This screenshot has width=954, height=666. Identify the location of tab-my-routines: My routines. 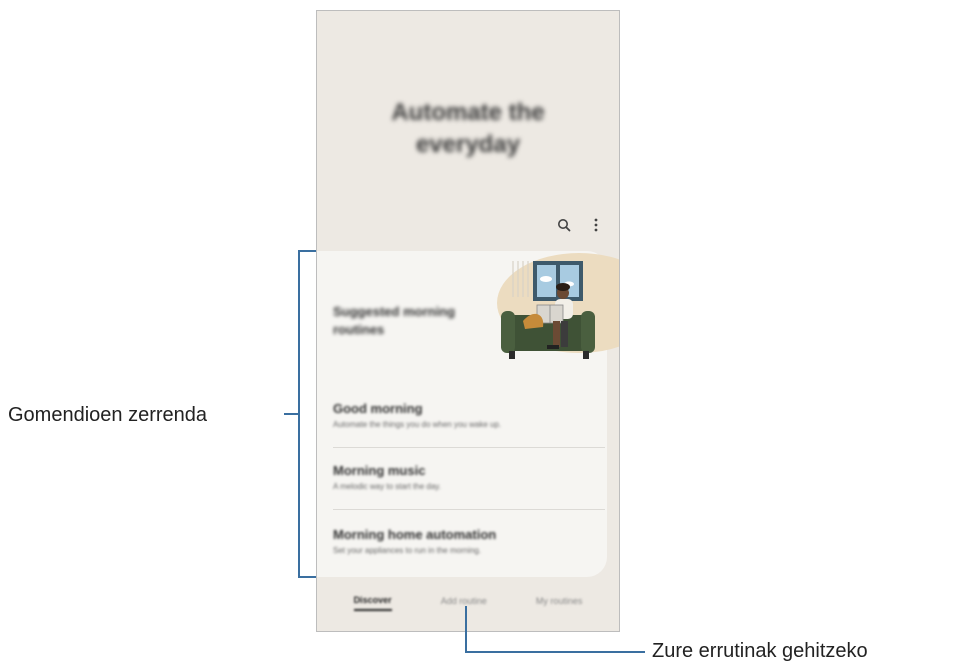
(559, 603).